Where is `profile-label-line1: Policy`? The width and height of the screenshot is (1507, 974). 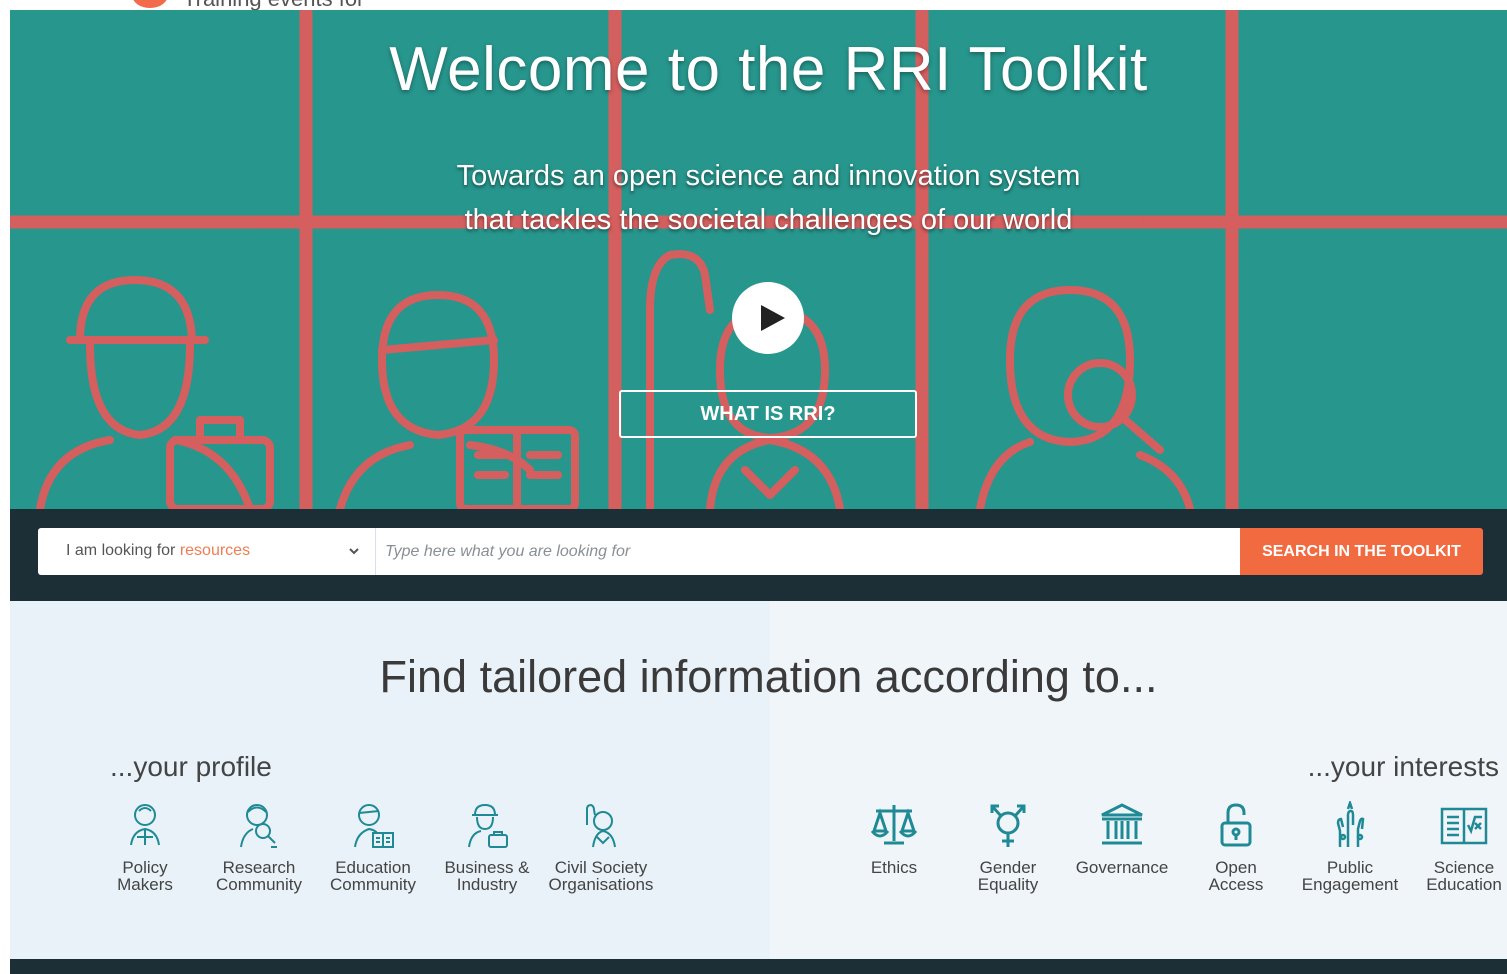 profile-label-line1: Policy is located at coordinates (145, 867).